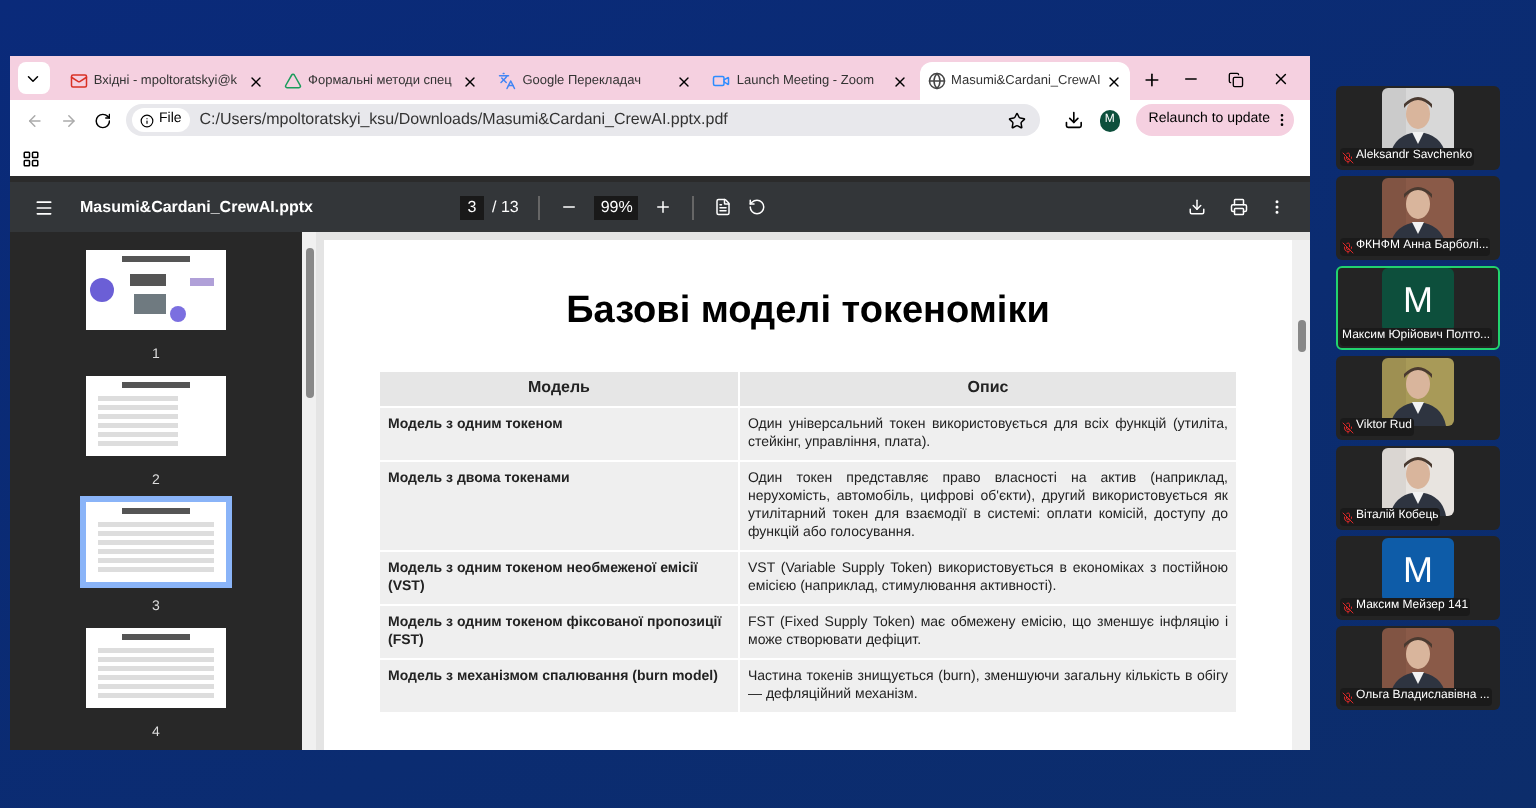 The image size is (1536, 808). What do you see at coordinates (293, 81) in the screenshot?
I see `triangle-icon` at bounding box center [293, 81].